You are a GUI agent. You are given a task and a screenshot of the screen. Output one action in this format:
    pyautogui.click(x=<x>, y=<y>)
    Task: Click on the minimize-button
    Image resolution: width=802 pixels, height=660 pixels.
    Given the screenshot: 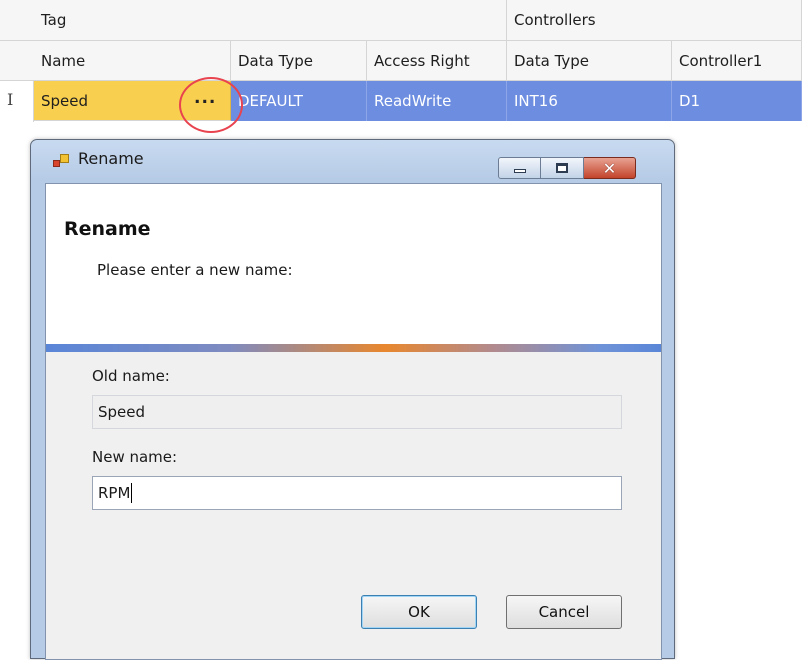 What is the action you would take?
    pyautogui.click(x=519, y=168)
    